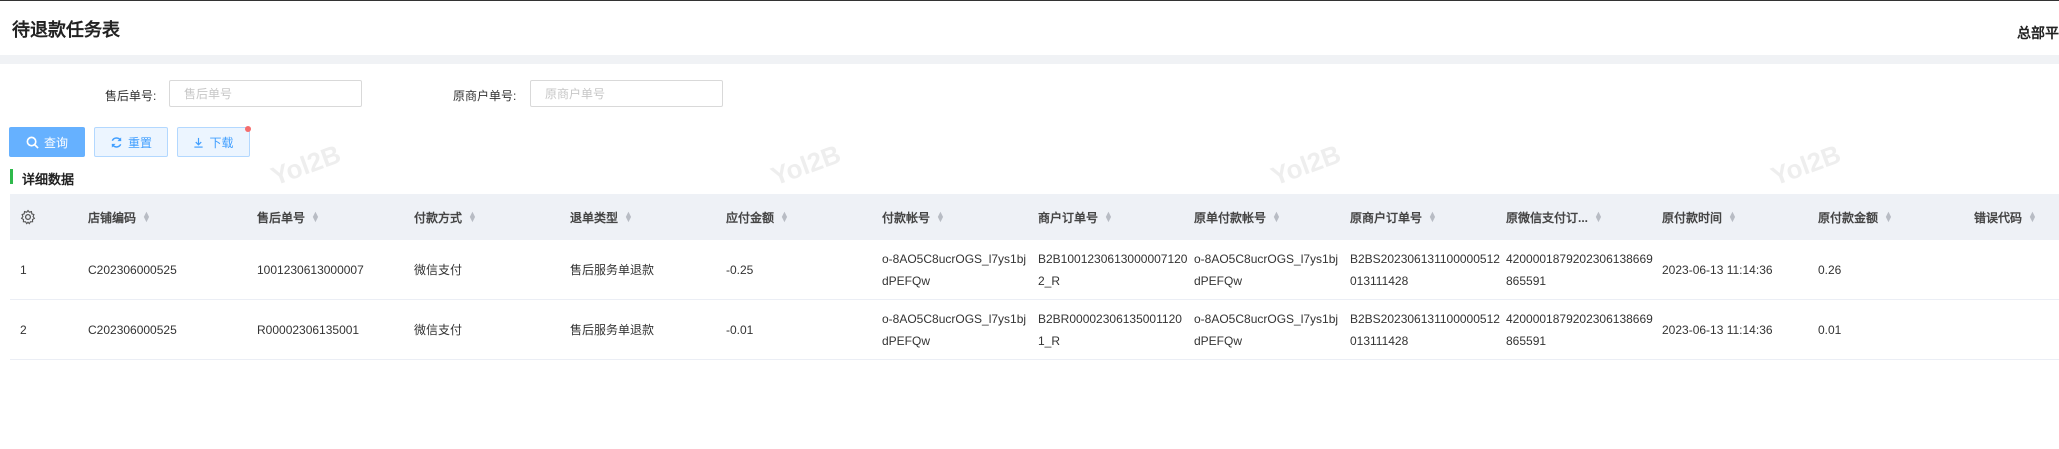 The width and height of the screenshot is (2059, 449). Describe the element at coordinates (1830, 269) in the screenshot. I see `cell-orig-pay-amount: 0.26` at that location.